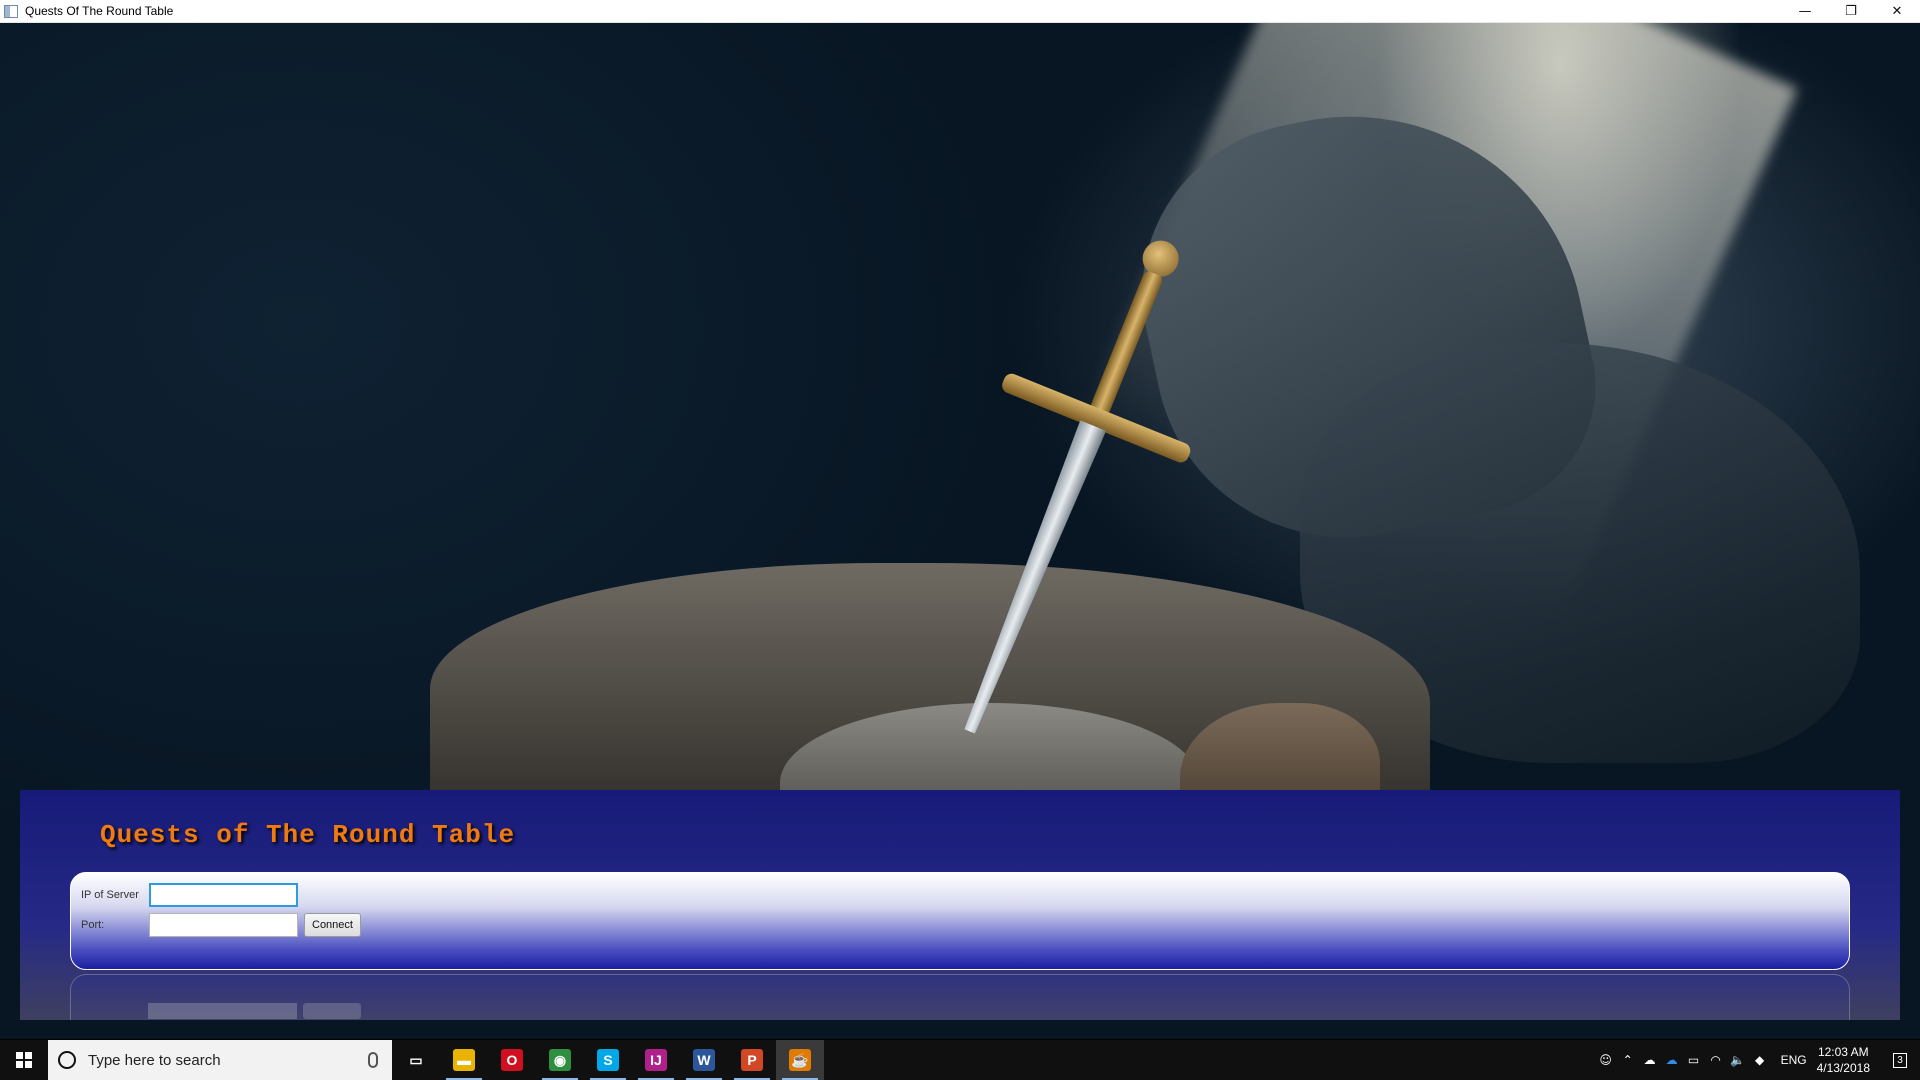  I want to click on start-button, so click(24, 1060).